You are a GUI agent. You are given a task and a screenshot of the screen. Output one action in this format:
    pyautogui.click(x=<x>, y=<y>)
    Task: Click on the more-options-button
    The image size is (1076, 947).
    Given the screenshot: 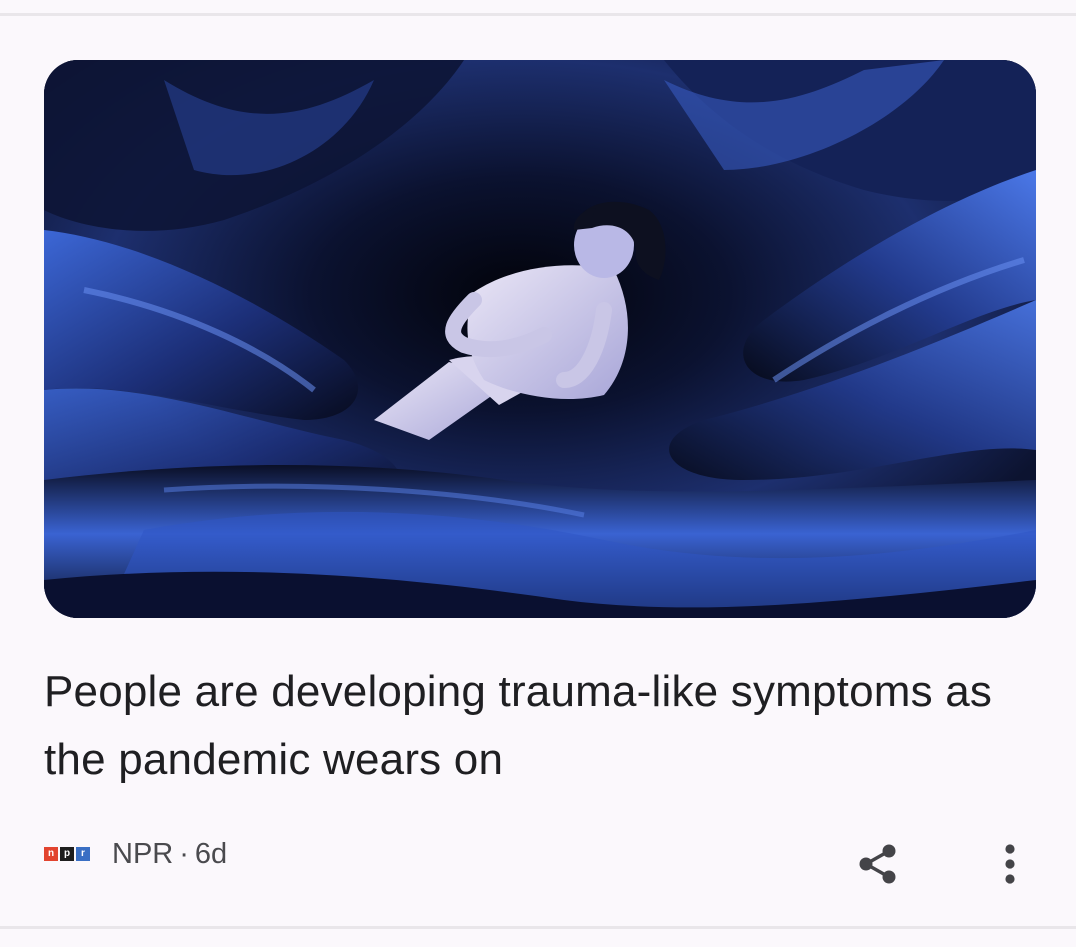 What is the action you would take?
    pyautogui.click(x=1010, y=864)
    